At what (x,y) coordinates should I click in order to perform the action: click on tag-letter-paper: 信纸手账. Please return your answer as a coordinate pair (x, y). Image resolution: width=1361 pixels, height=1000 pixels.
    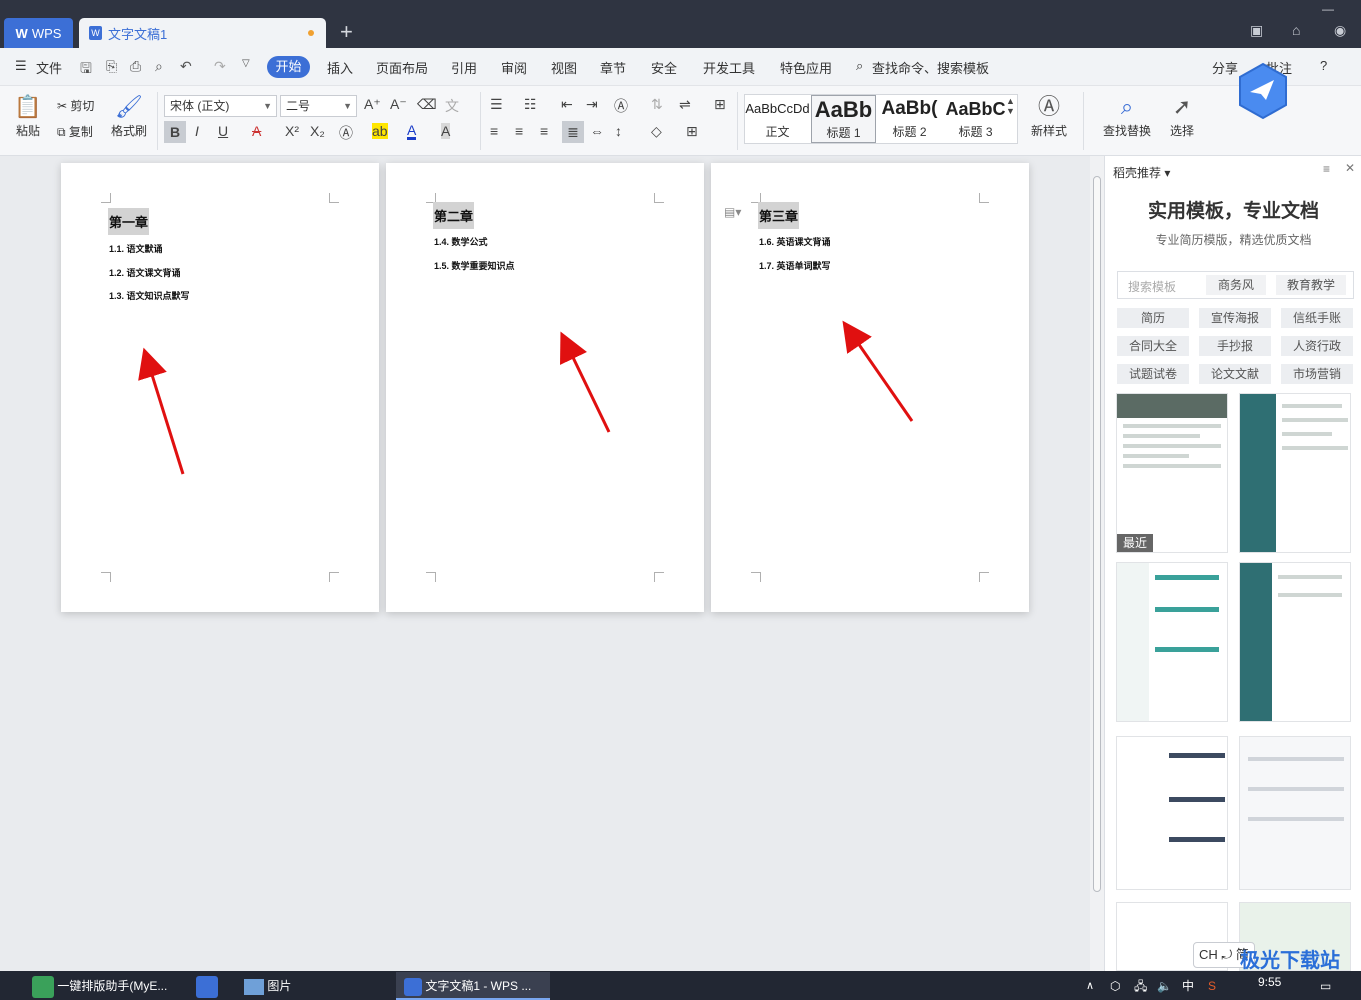
    Looking at the image, I should click on (1317, 318).